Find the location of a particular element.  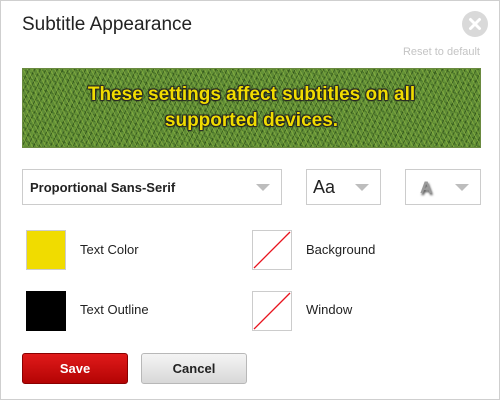

font-size-select: Aa is located at coordinates (343, 187).